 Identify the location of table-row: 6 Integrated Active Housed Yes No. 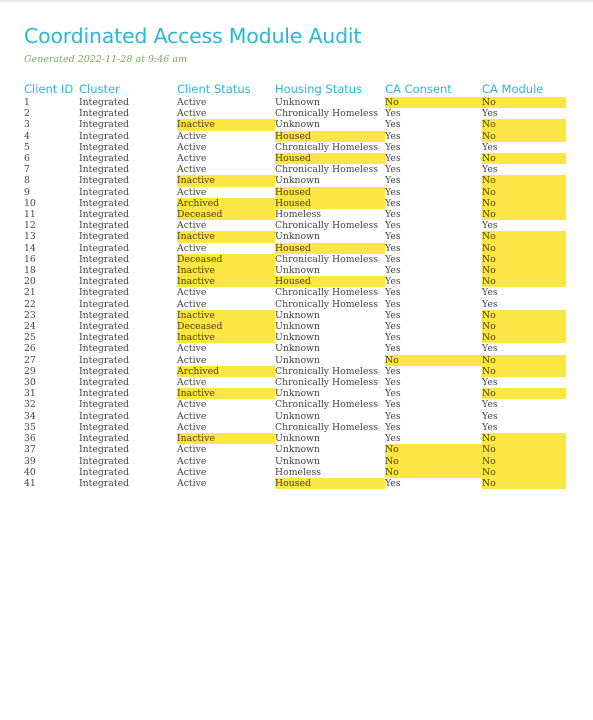
(295, 159).